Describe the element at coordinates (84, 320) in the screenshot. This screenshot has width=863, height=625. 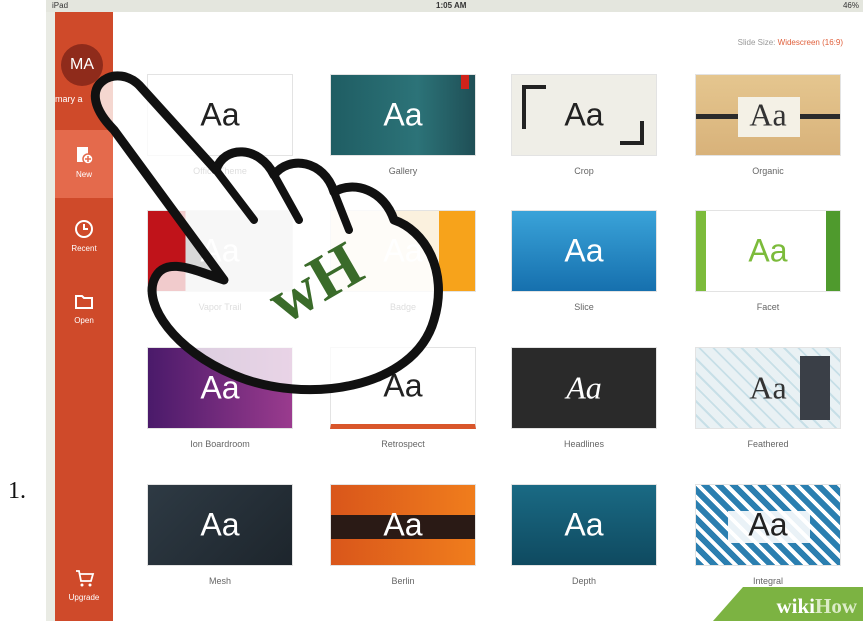
I see `sidebar-item-label: Open` at that location.